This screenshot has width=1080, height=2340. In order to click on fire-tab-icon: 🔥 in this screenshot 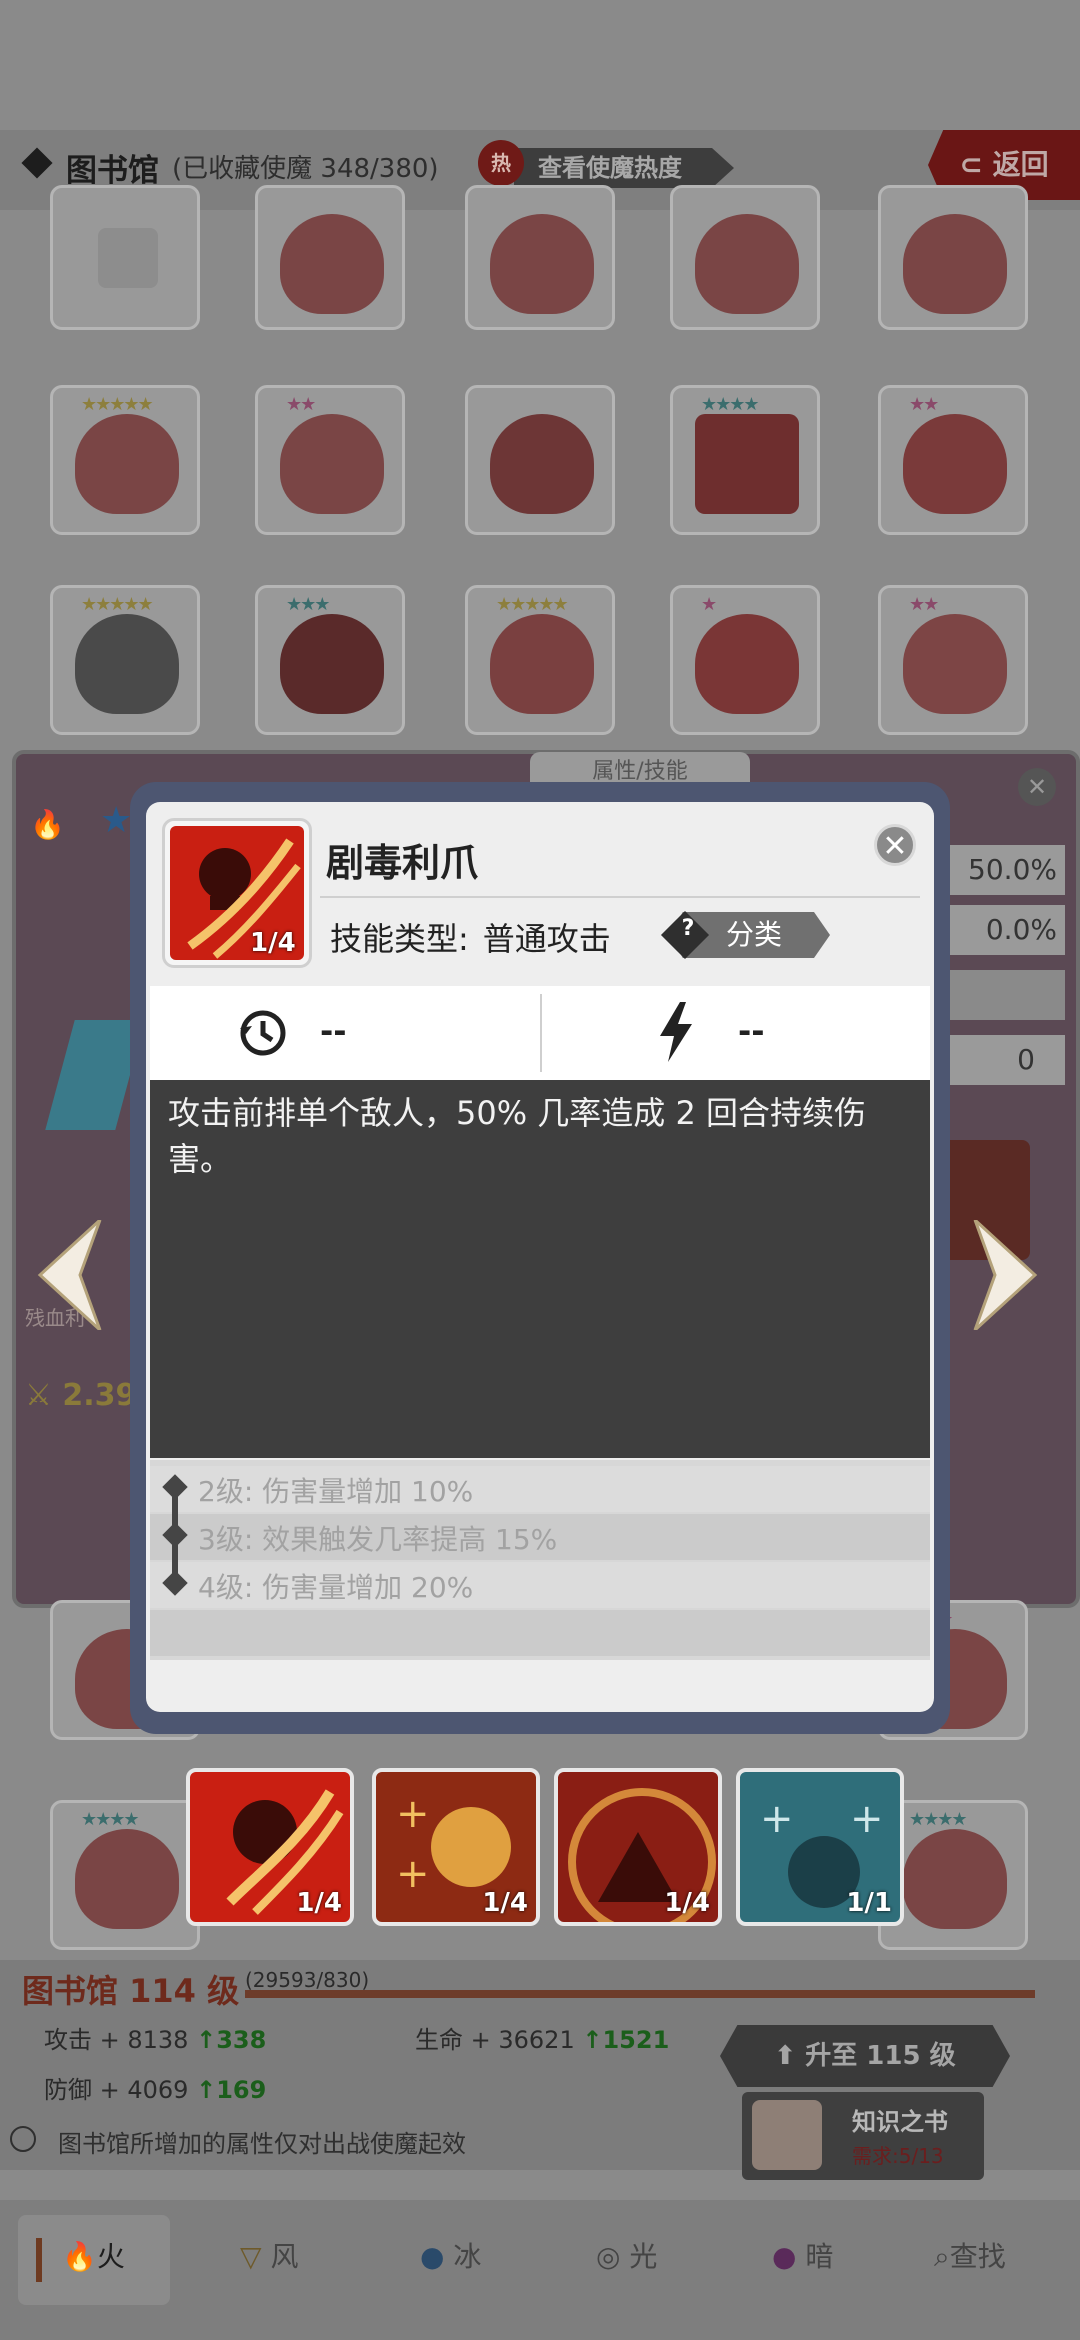, I will do `click(79, 2256)`.